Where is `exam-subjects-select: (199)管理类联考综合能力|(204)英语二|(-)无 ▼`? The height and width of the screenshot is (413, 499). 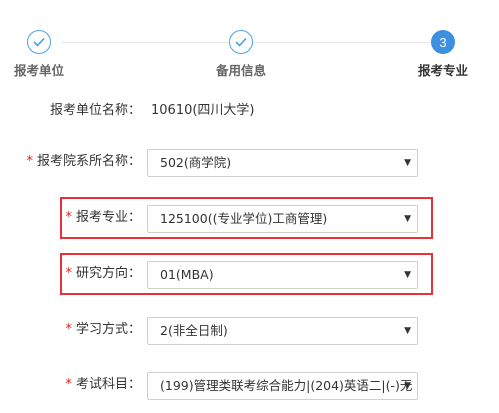
exam-subjects-select: (199)管理类联考综合能力|(204)英语二|(-)无 ▼ is located at coordinates (282, 386).